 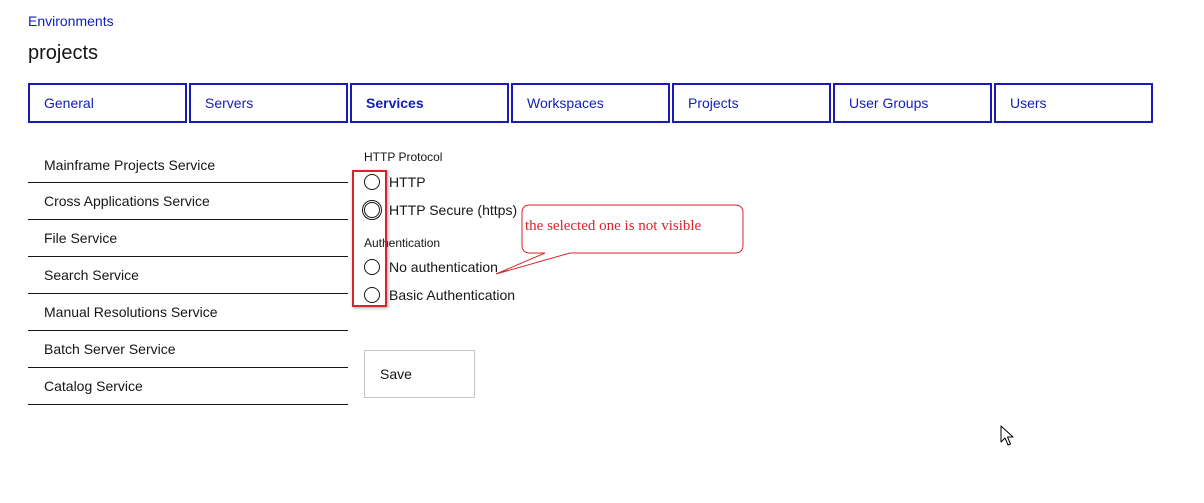 What do you see at coordinates (1007, 435) in the screenshot?
I see `mouse-cursor-icon` at bounding box center [1007, 435].